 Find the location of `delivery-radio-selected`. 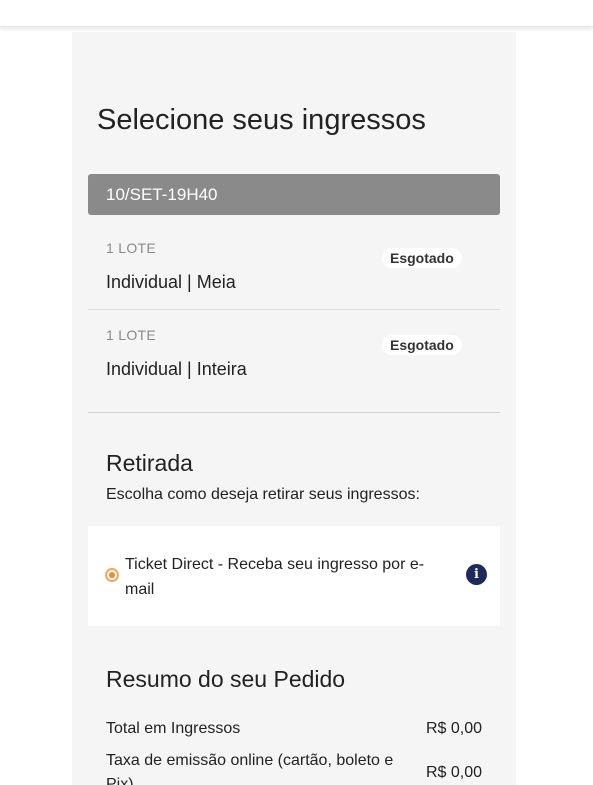

delivery-radio-selected is located at coordinates (112, 575).